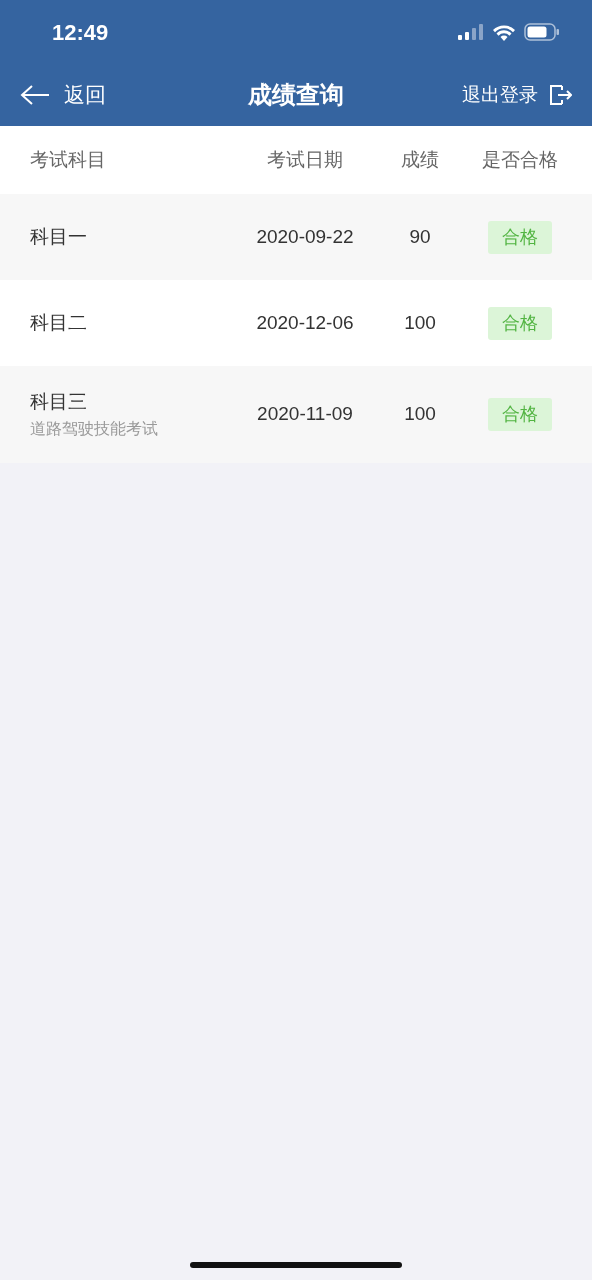  What do you see at coordinates (68, 159) in the screenshot?
I see `column-header: 考试科目` at bounding box center [68, 159].